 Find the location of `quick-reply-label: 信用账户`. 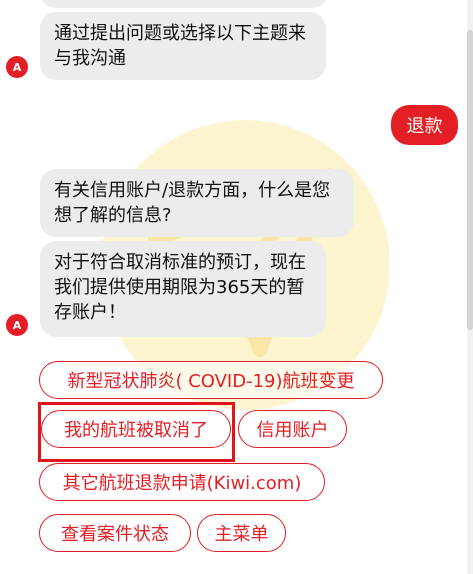

quick-reply-label: 信用账户 is located at coordinates (292, 430).